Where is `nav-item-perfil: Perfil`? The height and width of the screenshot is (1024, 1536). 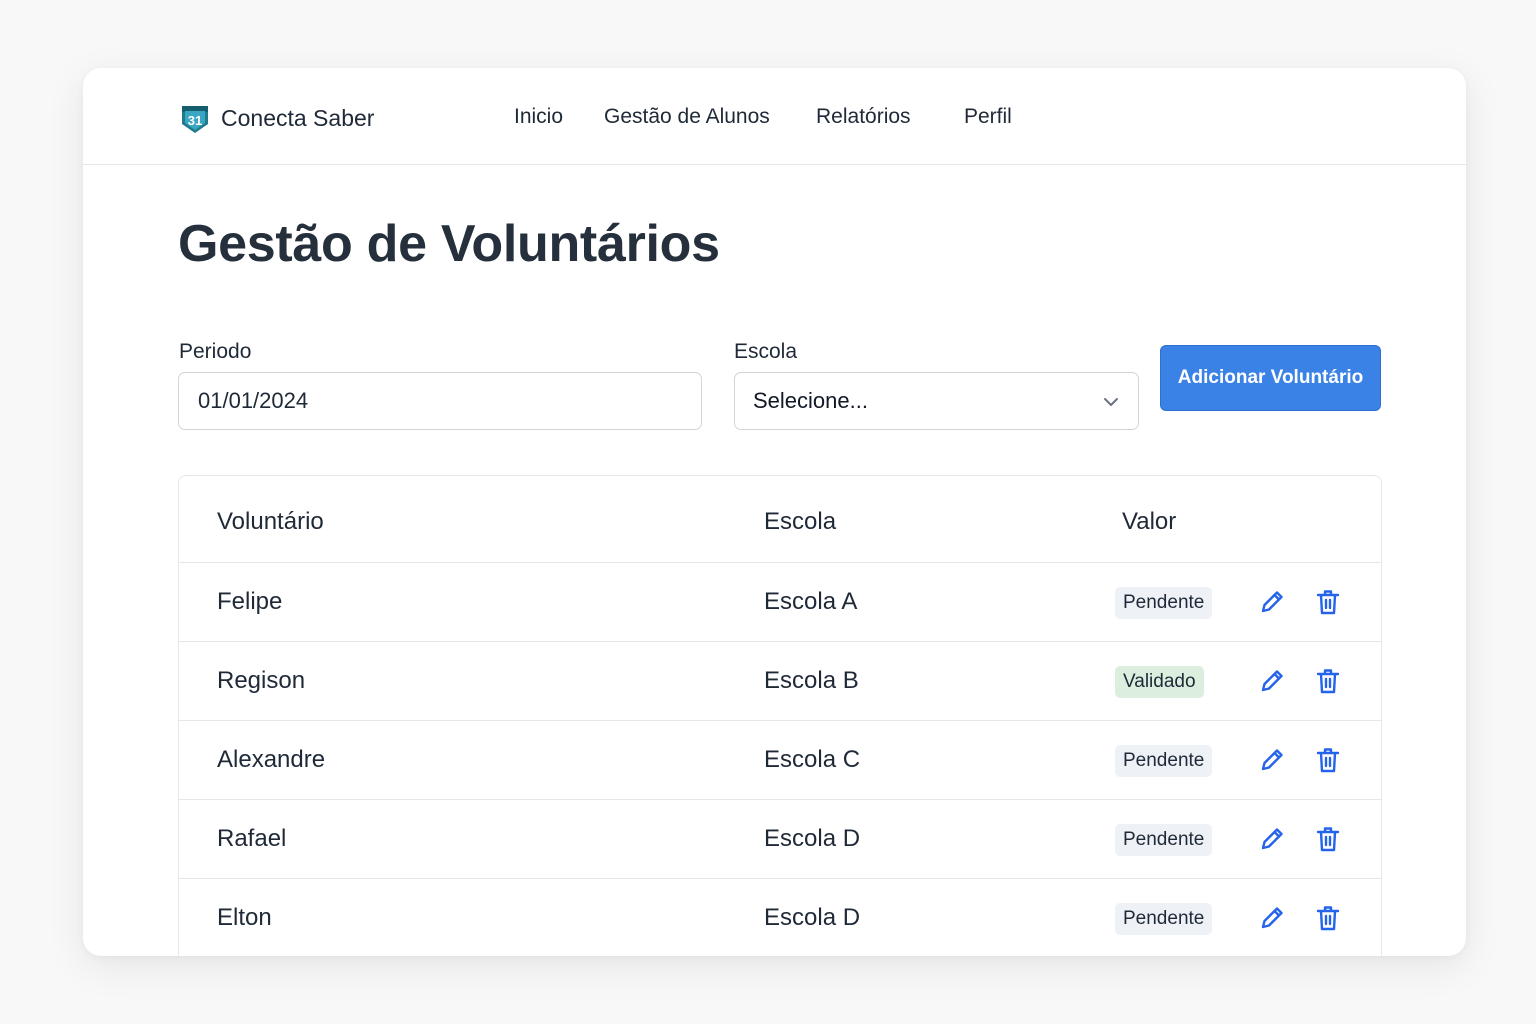 nav-item-perfil: Perfil is located at coordinates (988, 117).